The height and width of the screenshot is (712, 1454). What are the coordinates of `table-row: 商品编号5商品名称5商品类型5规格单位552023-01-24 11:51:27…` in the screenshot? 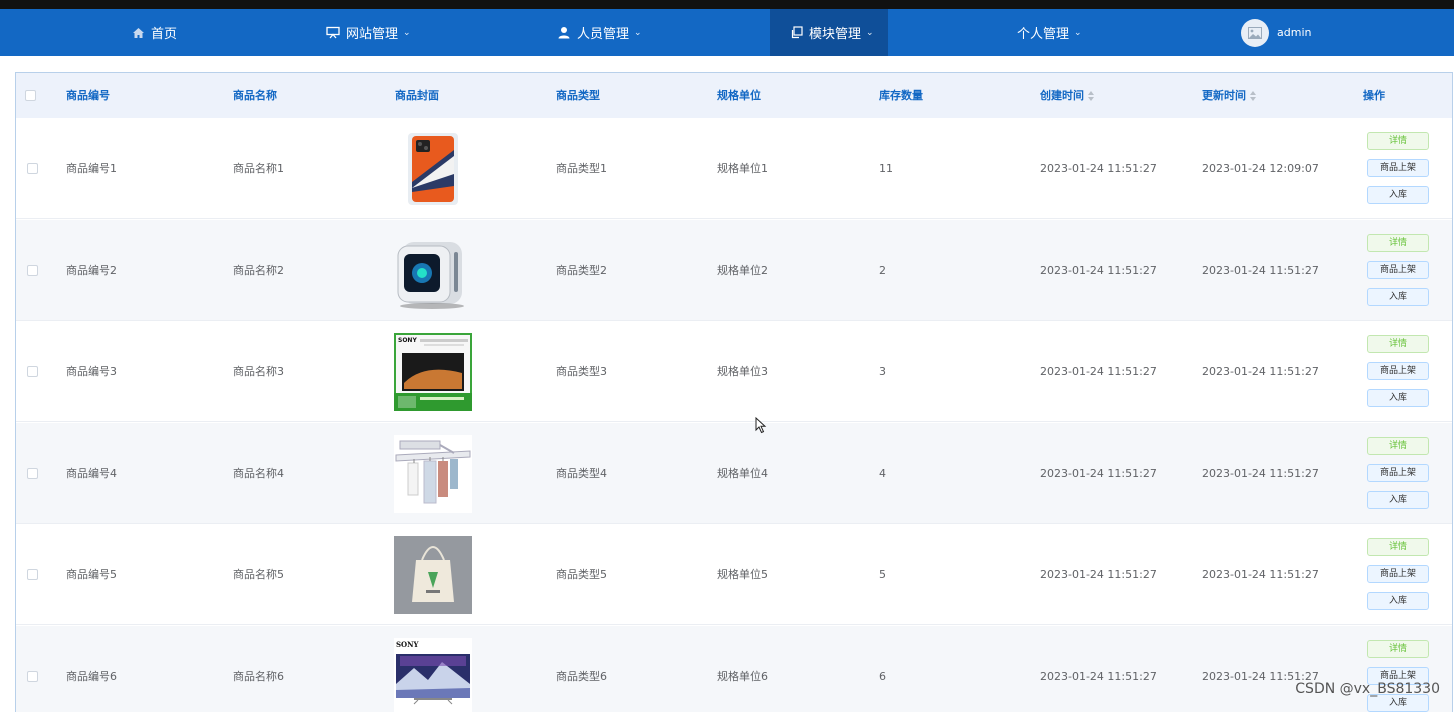 It's located at (734, 574).